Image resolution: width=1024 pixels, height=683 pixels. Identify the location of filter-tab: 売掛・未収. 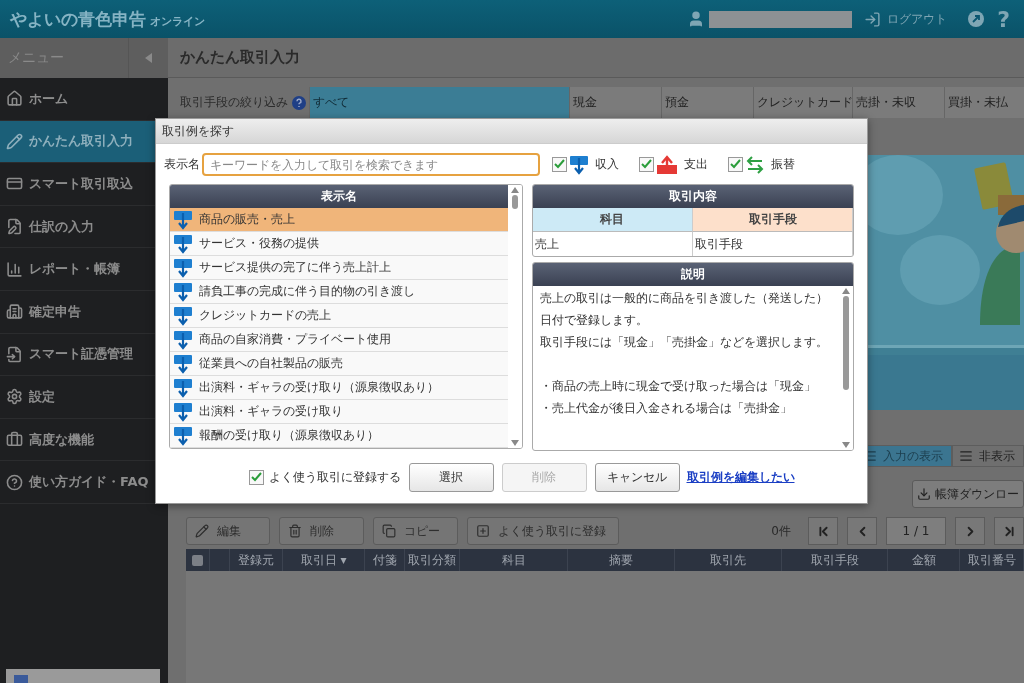
(898, 102).